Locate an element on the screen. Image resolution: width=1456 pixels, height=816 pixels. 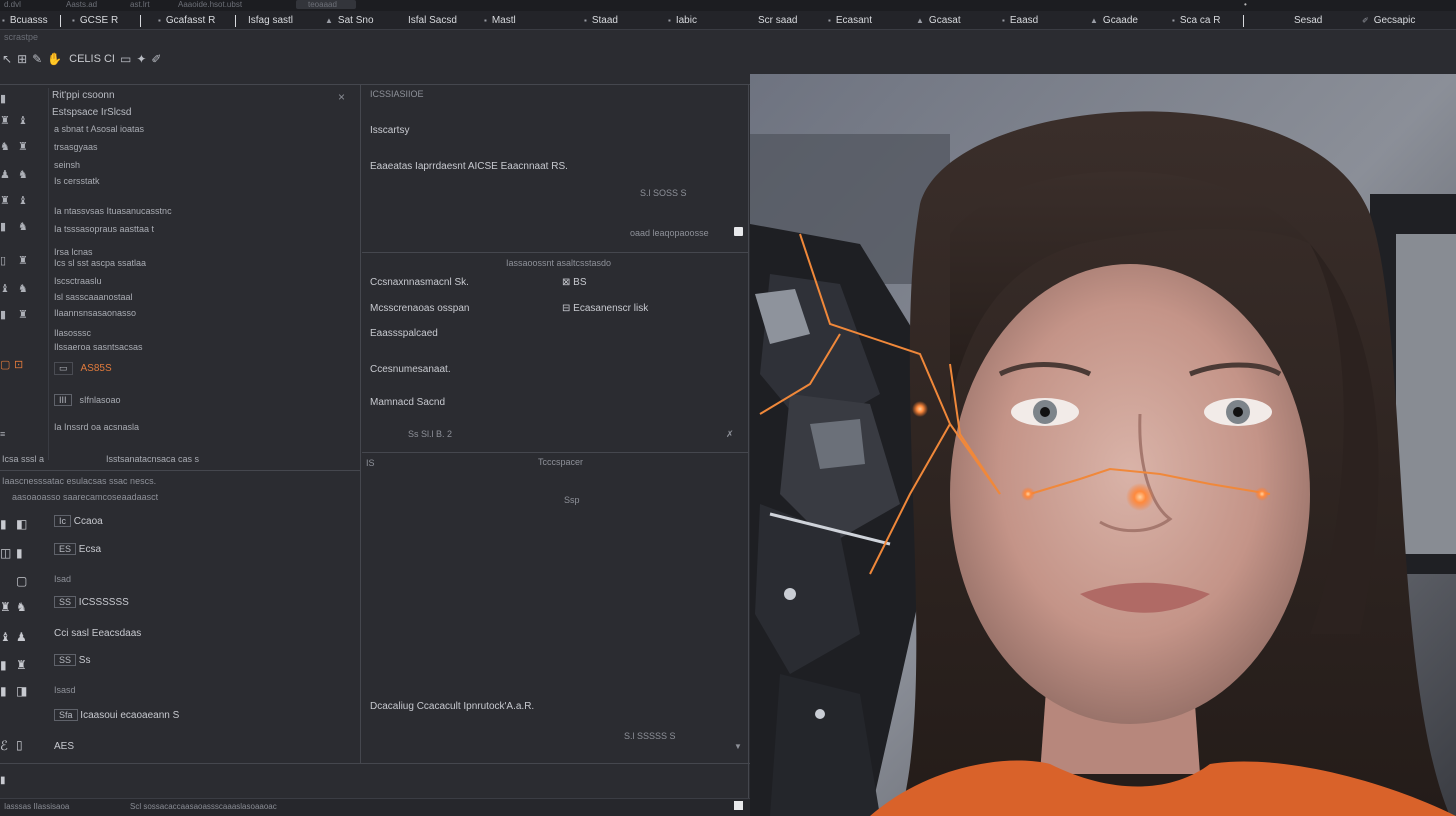
layer-item: Isasd is located at coordinates (65, 690).